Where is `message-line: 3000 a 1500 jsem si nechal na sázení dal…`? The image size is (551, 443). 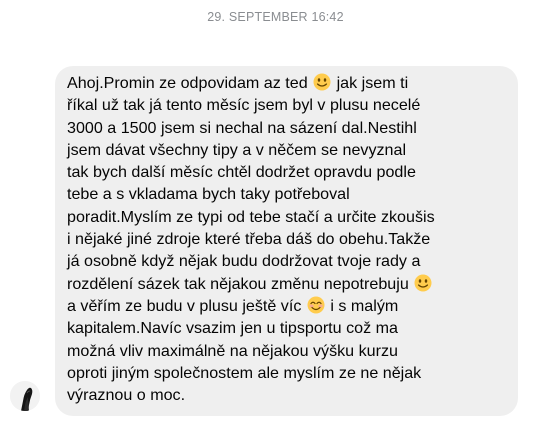 message-line: 3000 a 1500 jsem si nechal na sázení dal… is located at coordinates (287, 128).